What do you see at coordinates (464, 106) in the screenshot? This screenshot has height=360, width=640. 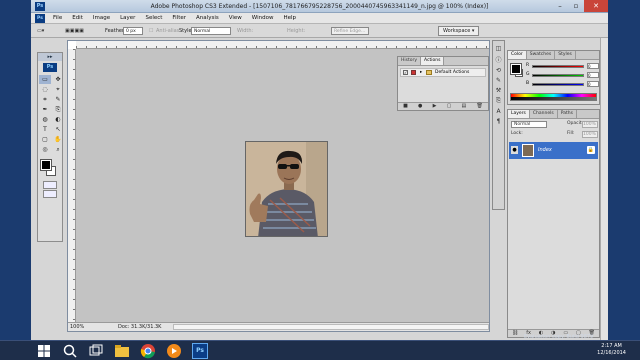 I see `new-action-icon: ▤` at bounding box center [464, 106].